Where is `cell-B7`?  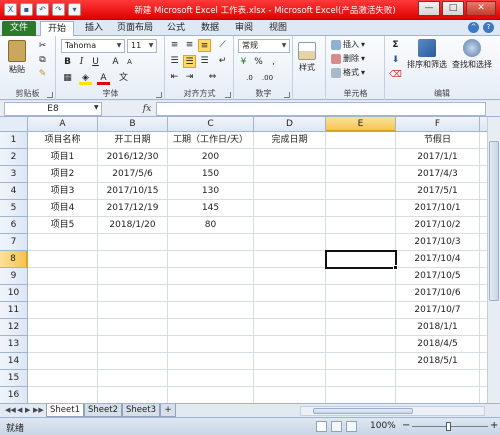 cell-B7 is located at coordinates (133, 242).